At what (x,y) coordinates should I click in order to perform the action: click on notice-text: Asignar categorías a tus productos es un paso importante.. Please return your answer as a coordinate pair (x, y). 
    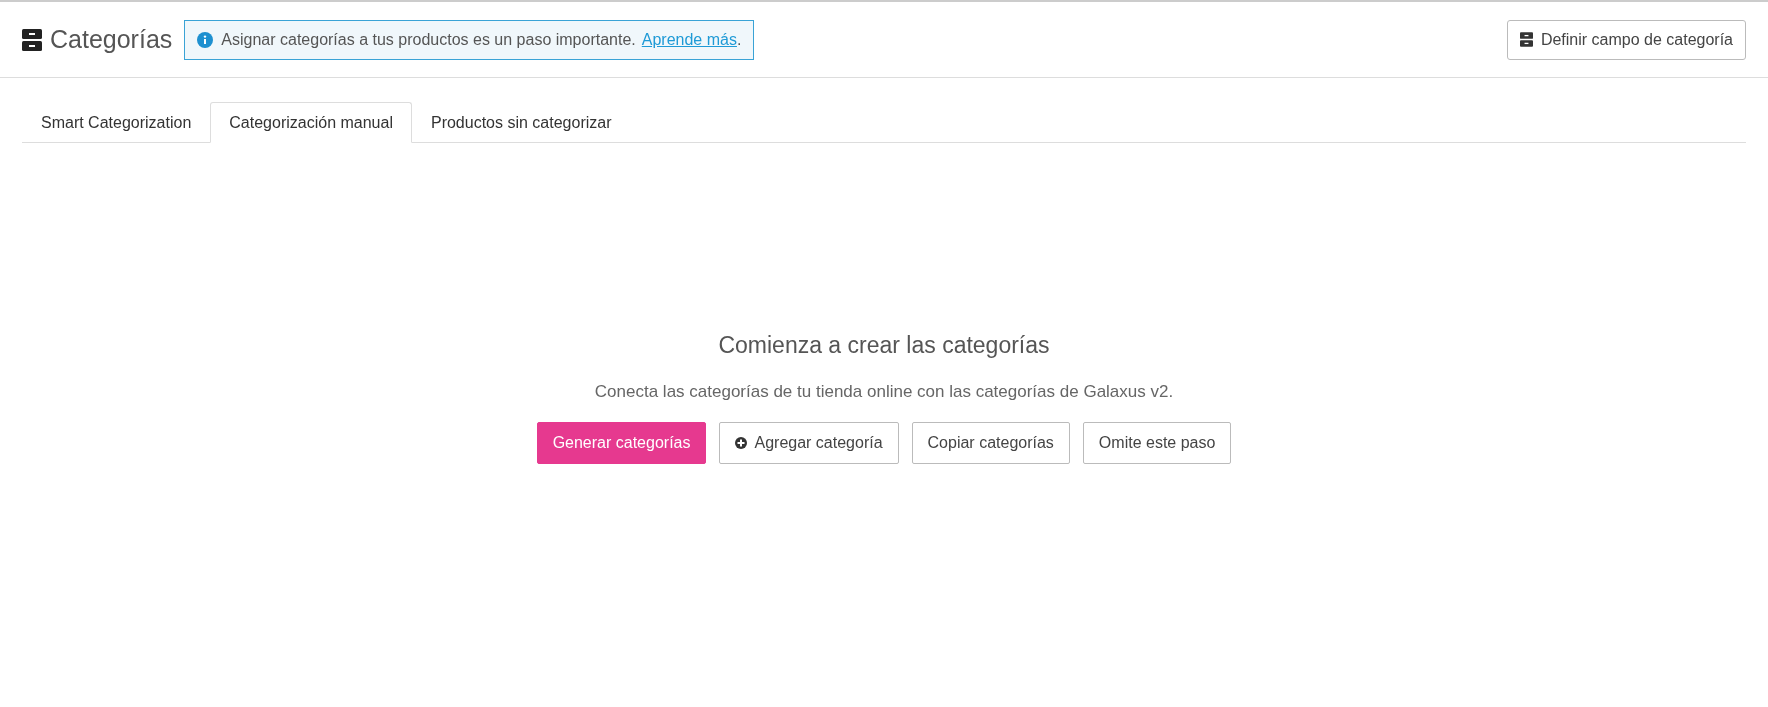
    Looking at the image, I should click on (428, 39).